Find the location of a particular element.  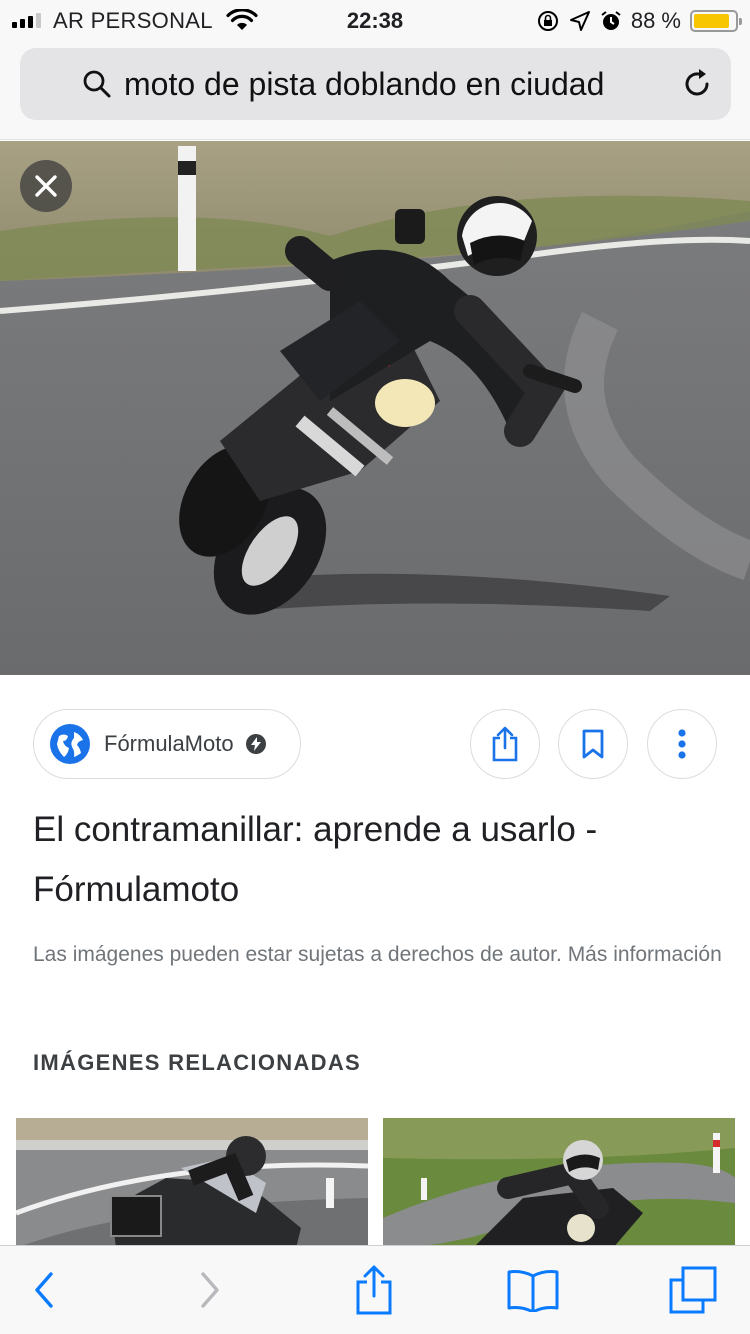

location-icon is located at coordinates (579, 21).